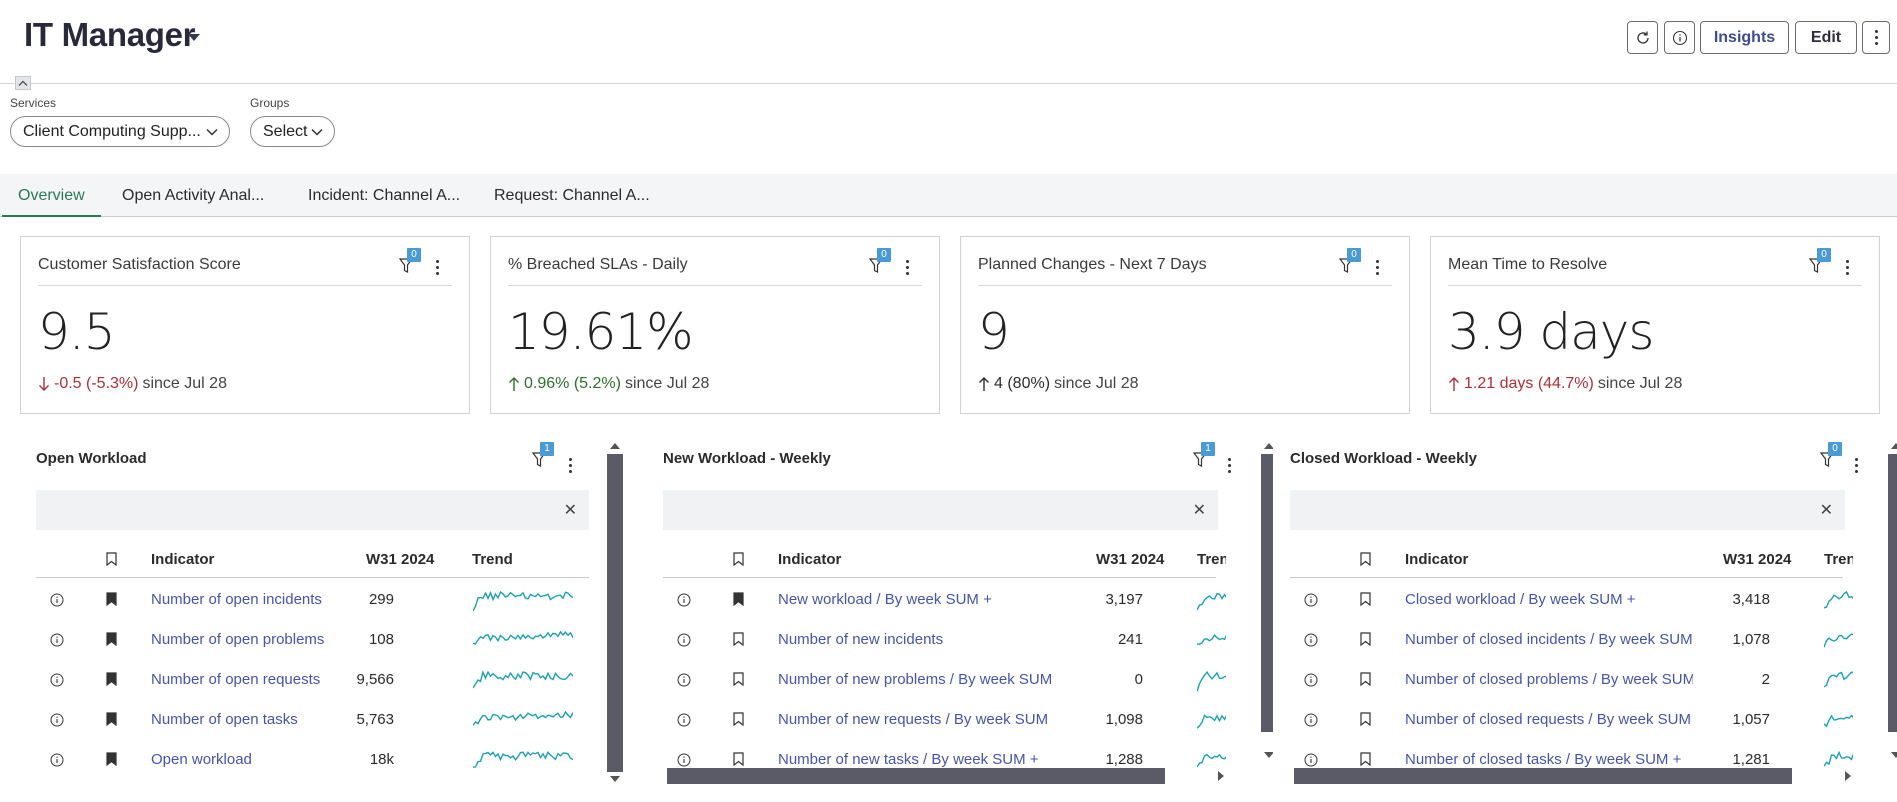 The image size is (1897, 802). I want to click on indicator-link: Number of open problems, so click(246, 639).